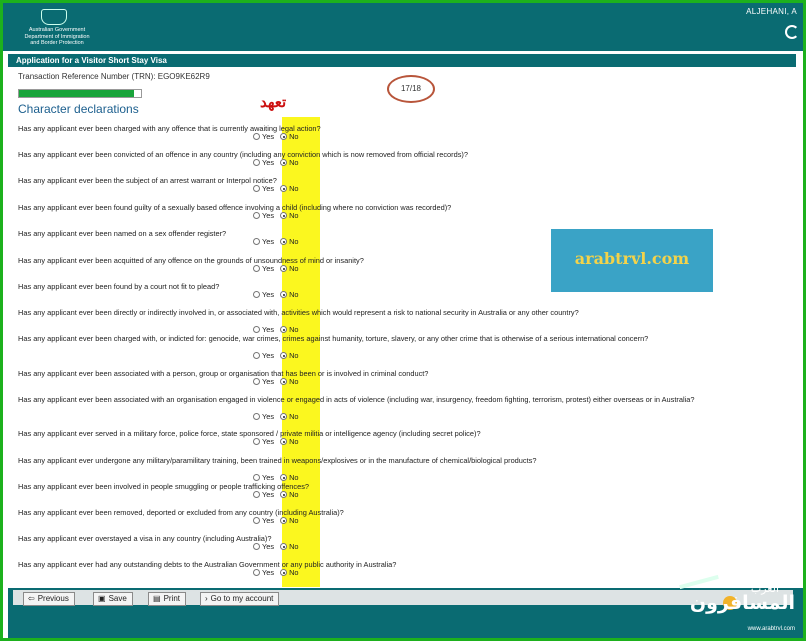 The height and width of the screenshot is (641, 806). Describe the element at coordinates (742, 603) in the screenshot. I see `brand-name: المسافرون` at that location.